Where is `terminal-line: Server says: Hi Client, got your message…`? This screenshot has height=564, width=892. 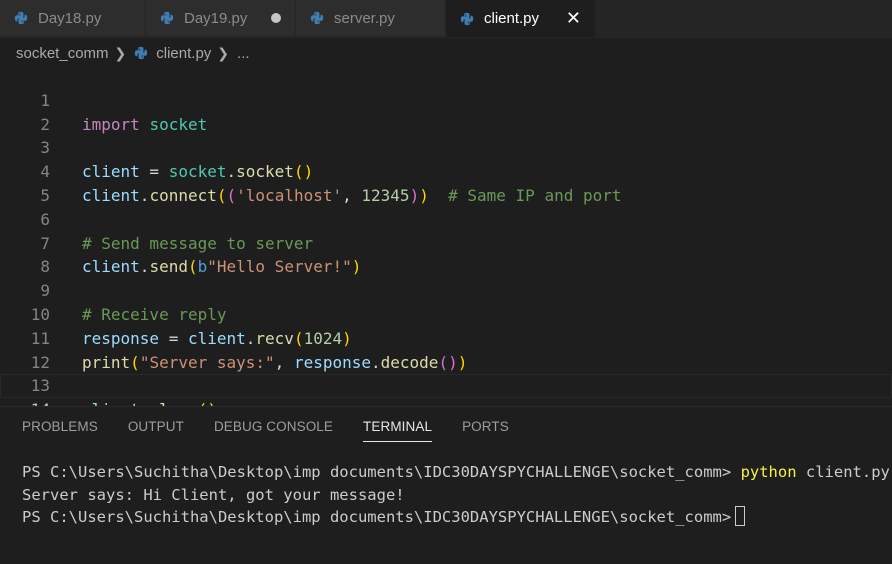
terminal-line: Server says: Hi Client, got your message… is located at coordinates (456, 495).